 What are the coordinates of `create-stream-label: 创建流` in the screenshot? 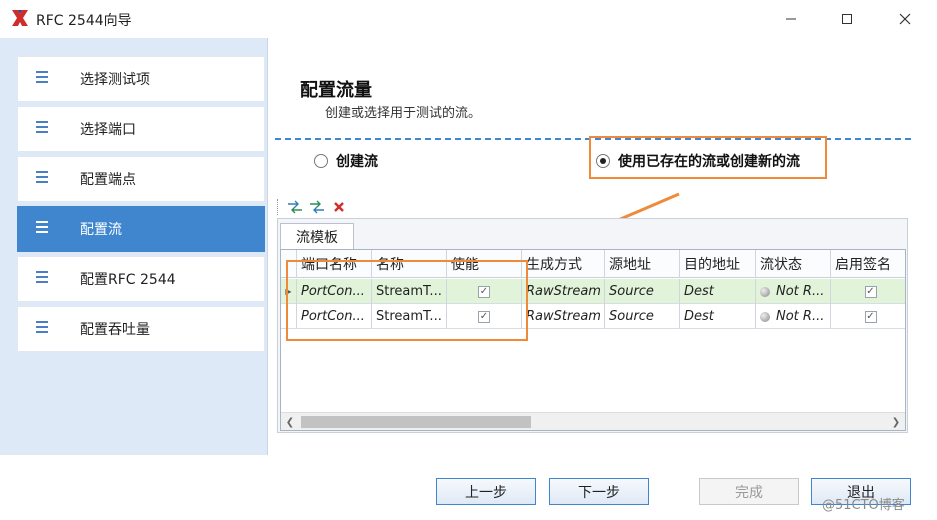 It's located at (357, 162).